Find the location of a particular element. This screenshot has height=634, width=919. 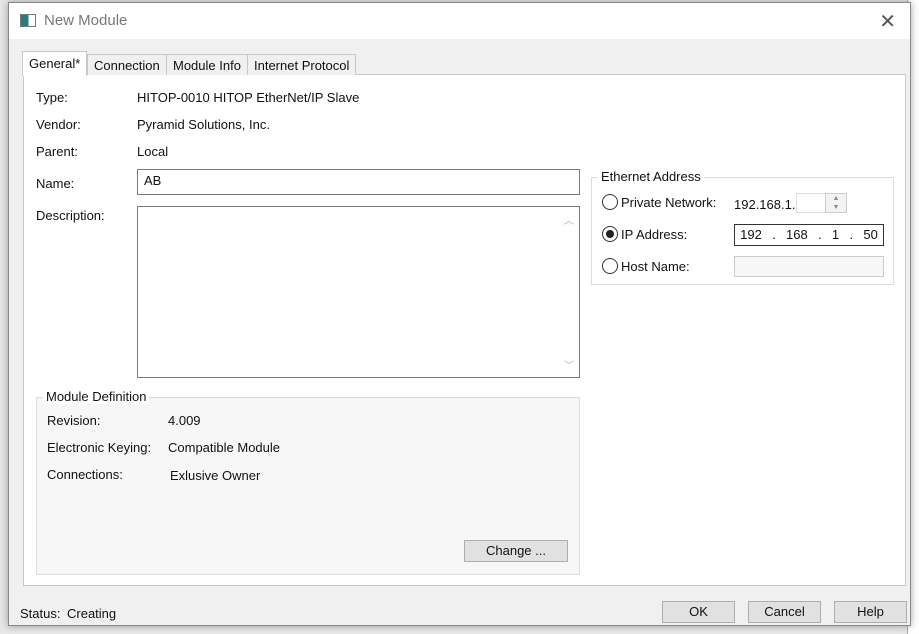

name-label: Name: is located at coordinates (55, 183).